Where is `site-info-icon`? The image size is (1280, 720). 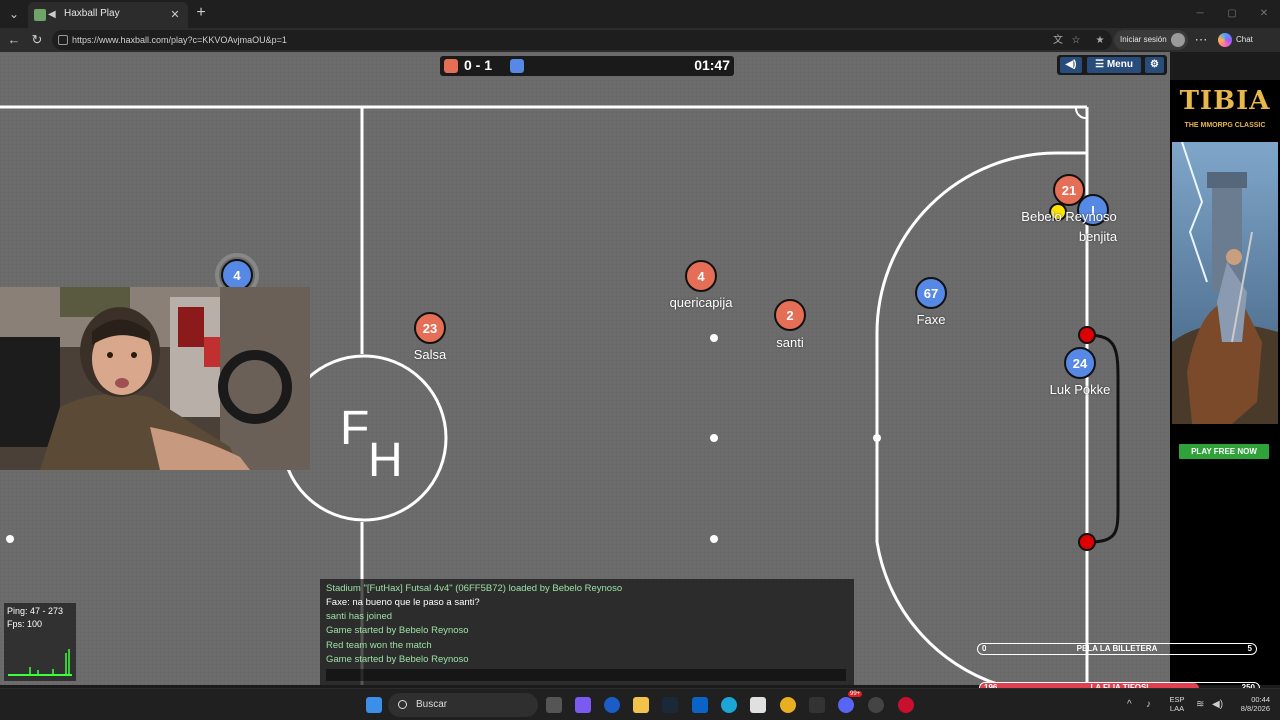 site-info-icon is located at coordinates (63, 40).